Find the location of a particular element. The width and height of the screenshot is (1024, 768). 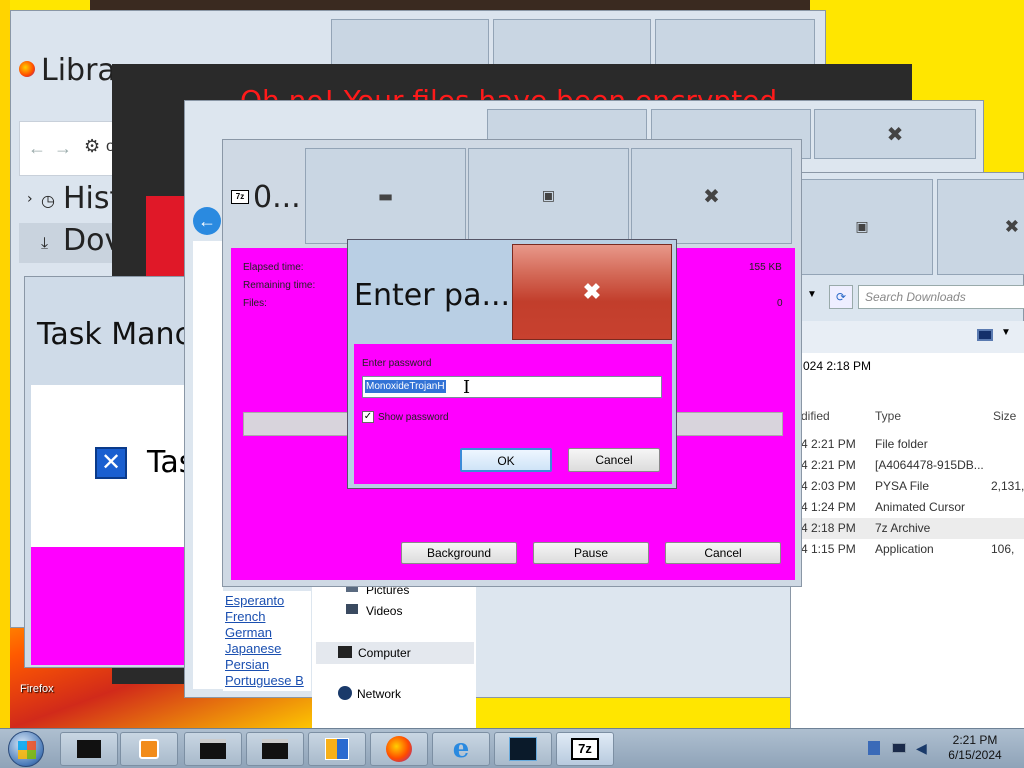

firefox-desktop-label: Firefox is located at coordinates (37, 689).